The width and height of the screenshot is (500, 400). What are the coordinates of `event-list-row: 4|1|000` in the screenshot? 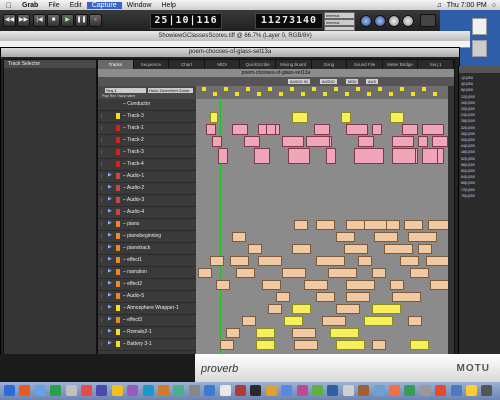 It's located at (480, 84).